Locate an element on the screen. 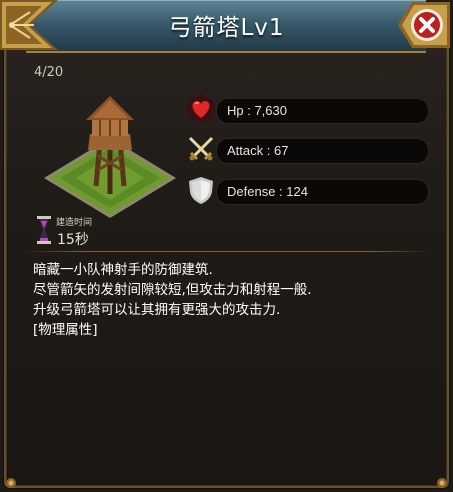  close-icon is located at coordinates (427, 25).